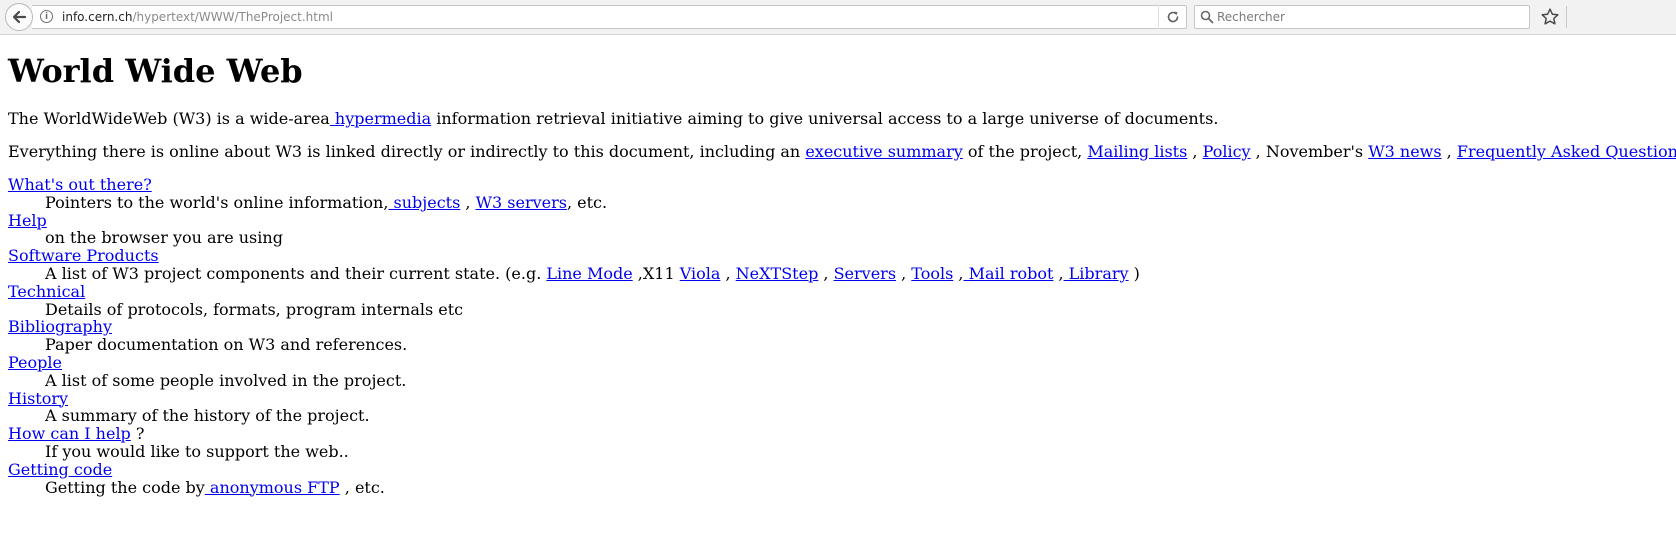 This screenshot has height=551, width=1676. I want to click on summary-text: of the project,, so click(1025, 151).